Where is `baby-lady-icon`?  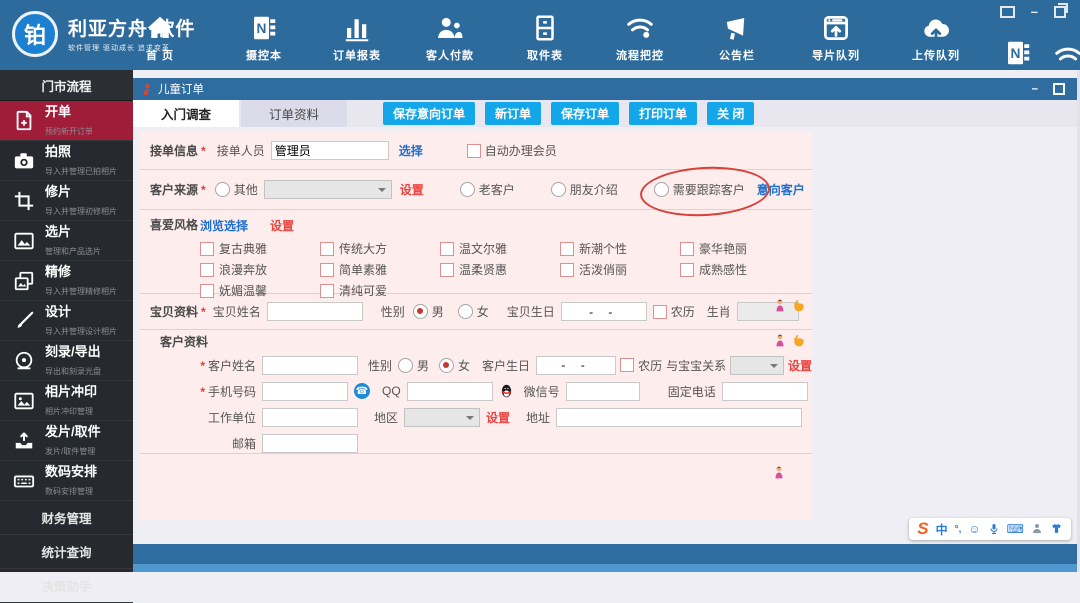
baby-lady-icon is located at coordinates (780, 306).